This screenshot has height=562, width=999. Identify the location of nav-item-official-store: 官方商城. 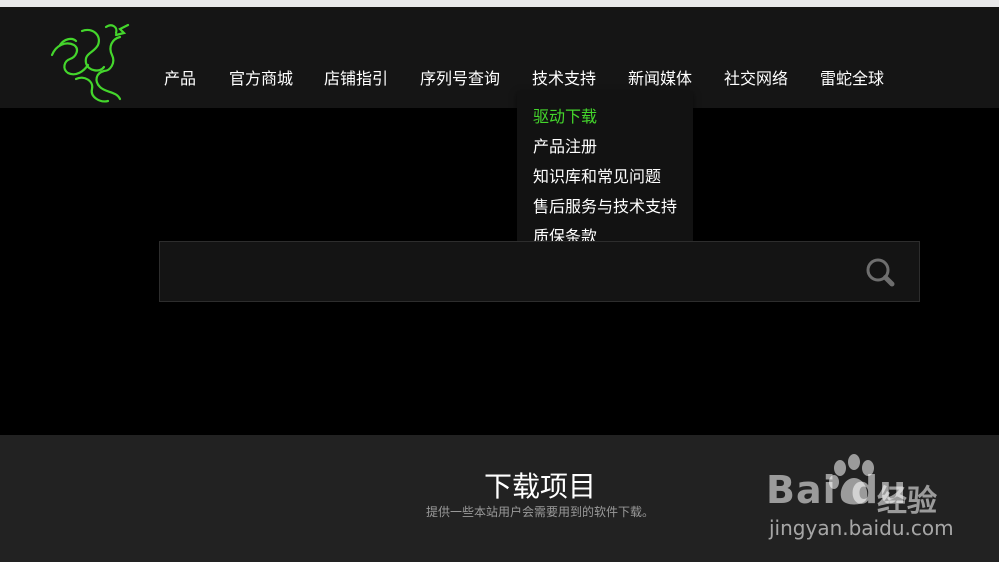
(261, 77).